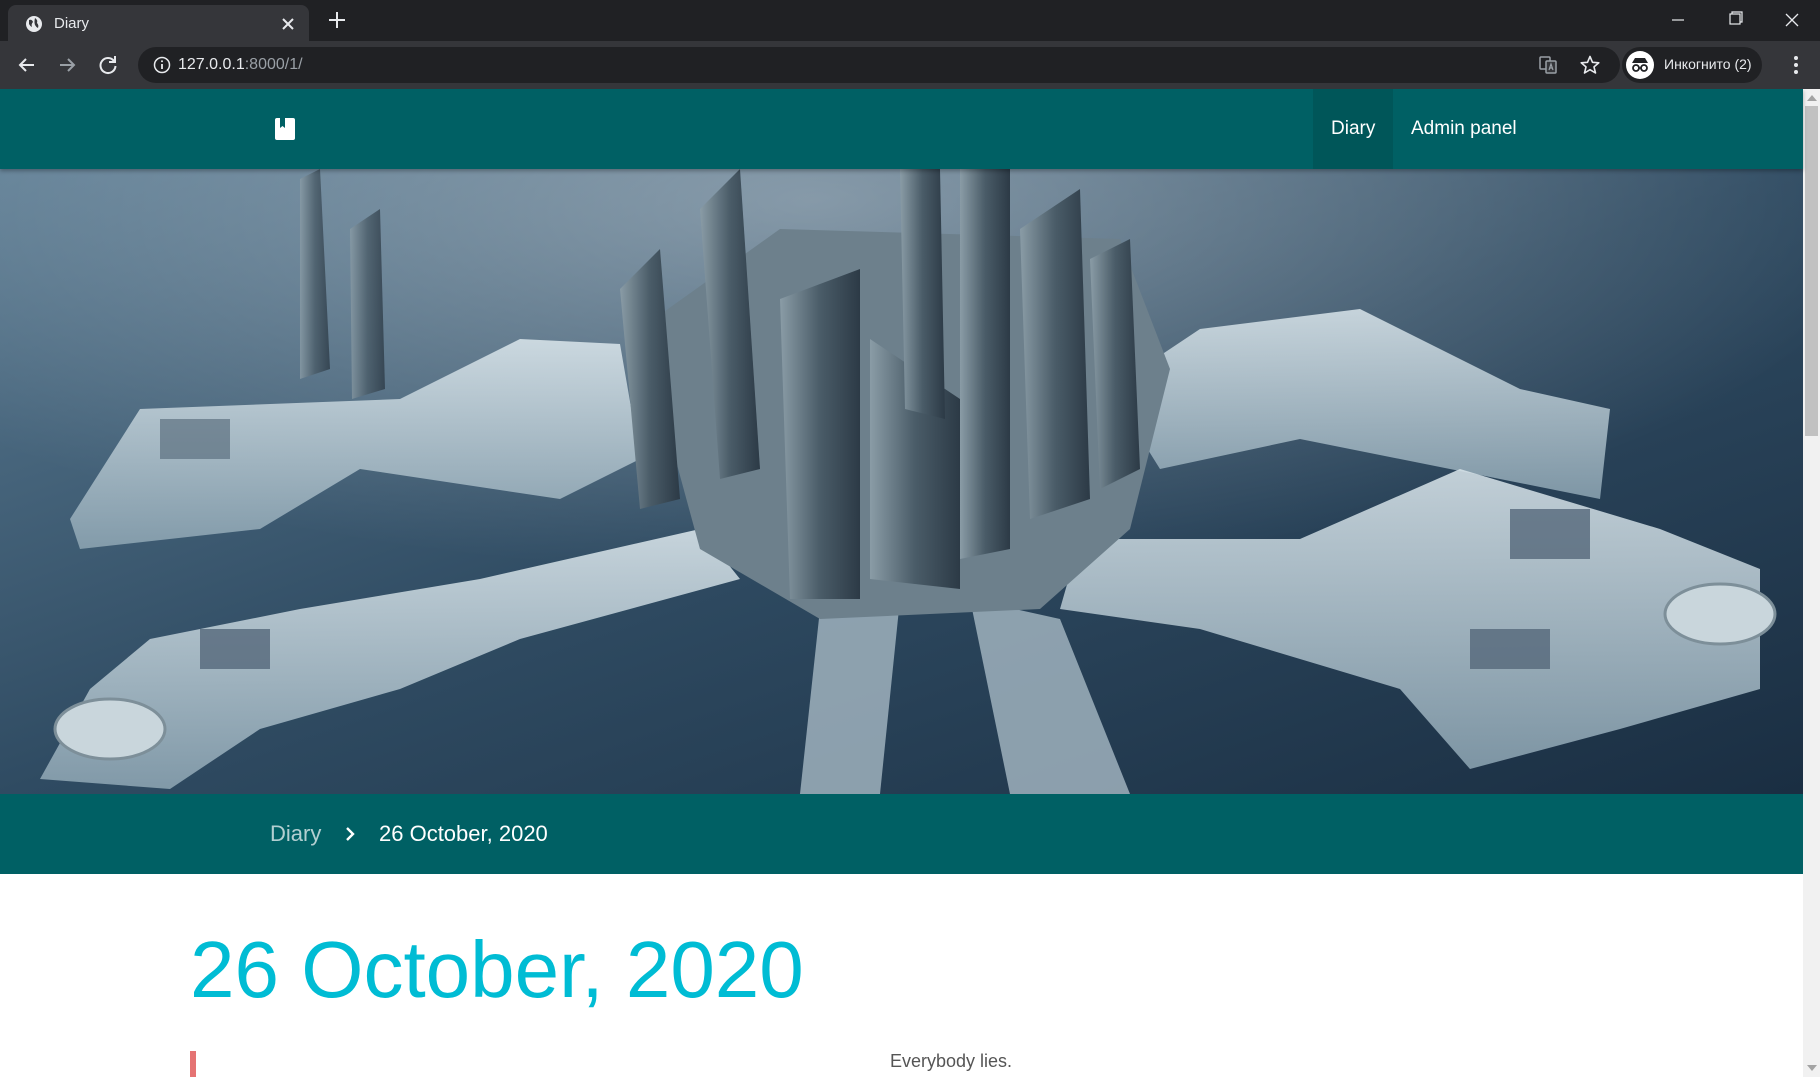  What do you see at coordinates (288, 24) in the screenshot?
I see `close-icon` at bounding box center [288, 24].